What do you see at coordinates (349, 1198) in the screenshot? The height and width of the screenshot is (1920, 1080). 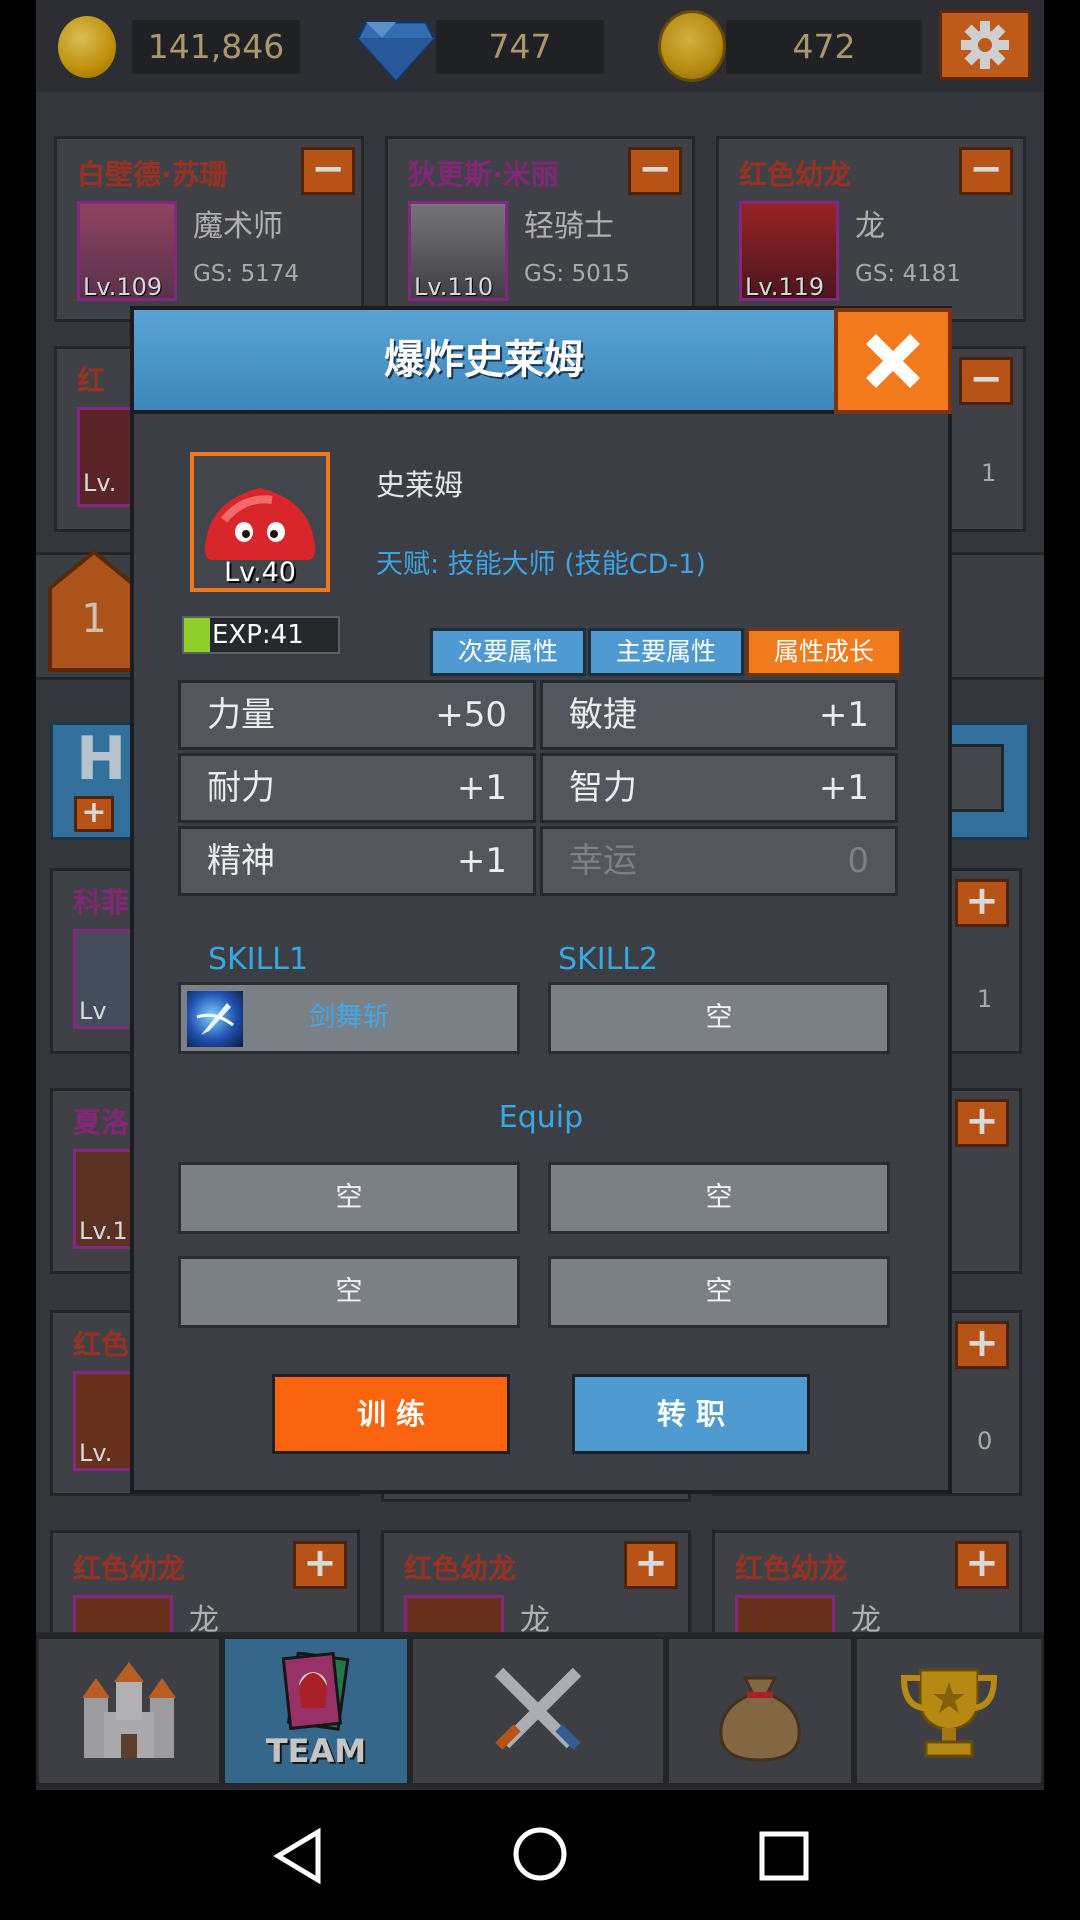 I see `equip-slot-1: 空` at bounding box center [349, 1198].